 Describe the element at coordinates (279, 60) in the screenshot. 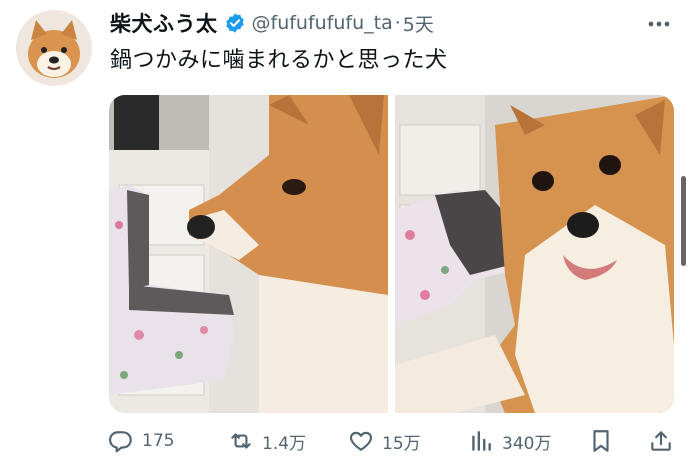

I see `tweet-text: 鍋つかみに噛まれるかと思った犬` at that location.